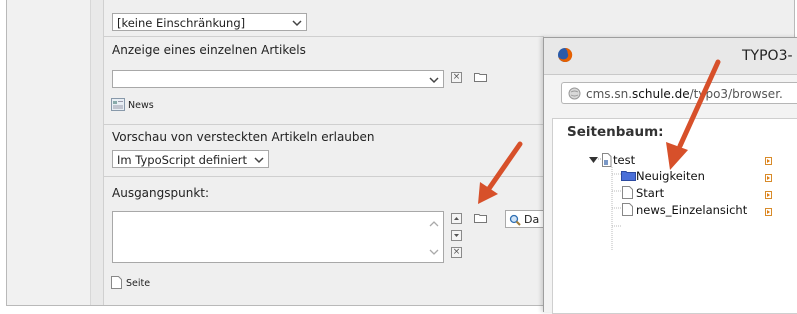  What do you see at coordinates (515, 220) in the screenshot?
I see `magnifier-icon` at bounding box center [515, 220].